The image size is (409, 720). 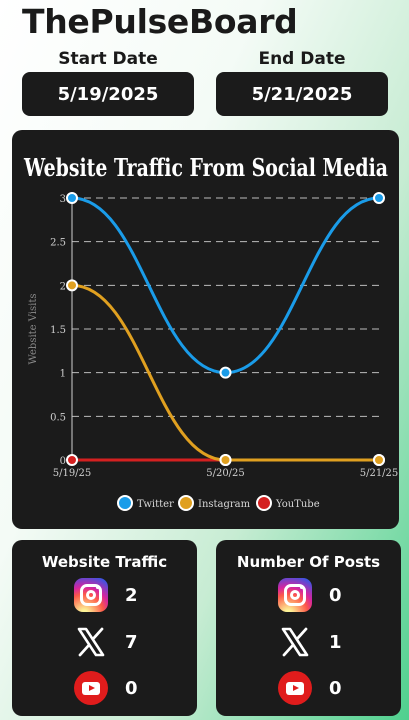 What do you see at coordinates (131, 595) in the screenshot?
I see `traffic-value-instagram: 2` at bounding box center [131, 595].